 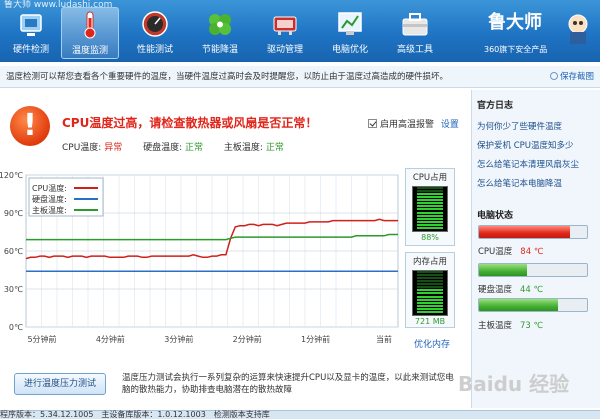 What do you see at coordinates (13, 251) in the screenshot?
I see `y-tick-label: 60℃` at bounding box center [13, 251].